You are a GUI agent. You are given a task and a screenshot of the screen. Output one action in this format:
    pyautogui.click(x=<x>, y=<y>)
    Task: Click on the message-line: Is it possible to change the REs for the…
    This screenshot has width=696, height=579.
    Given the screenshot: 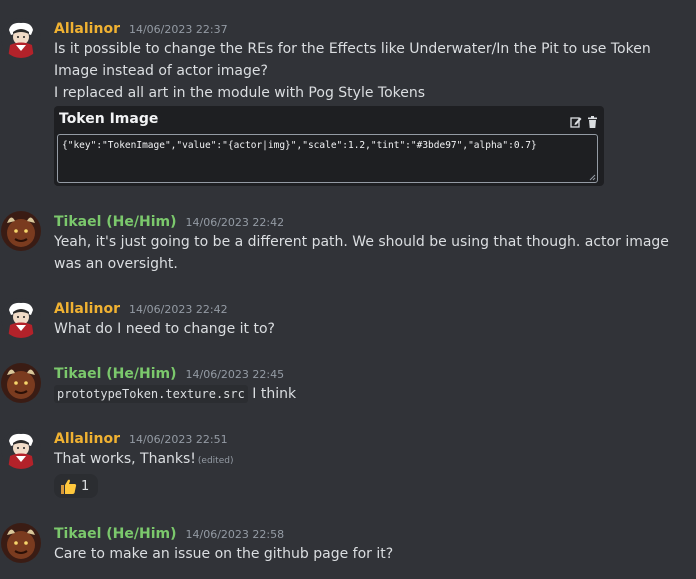 What is the action you would take?
    pyautogui.click(x=352, y=60)
    